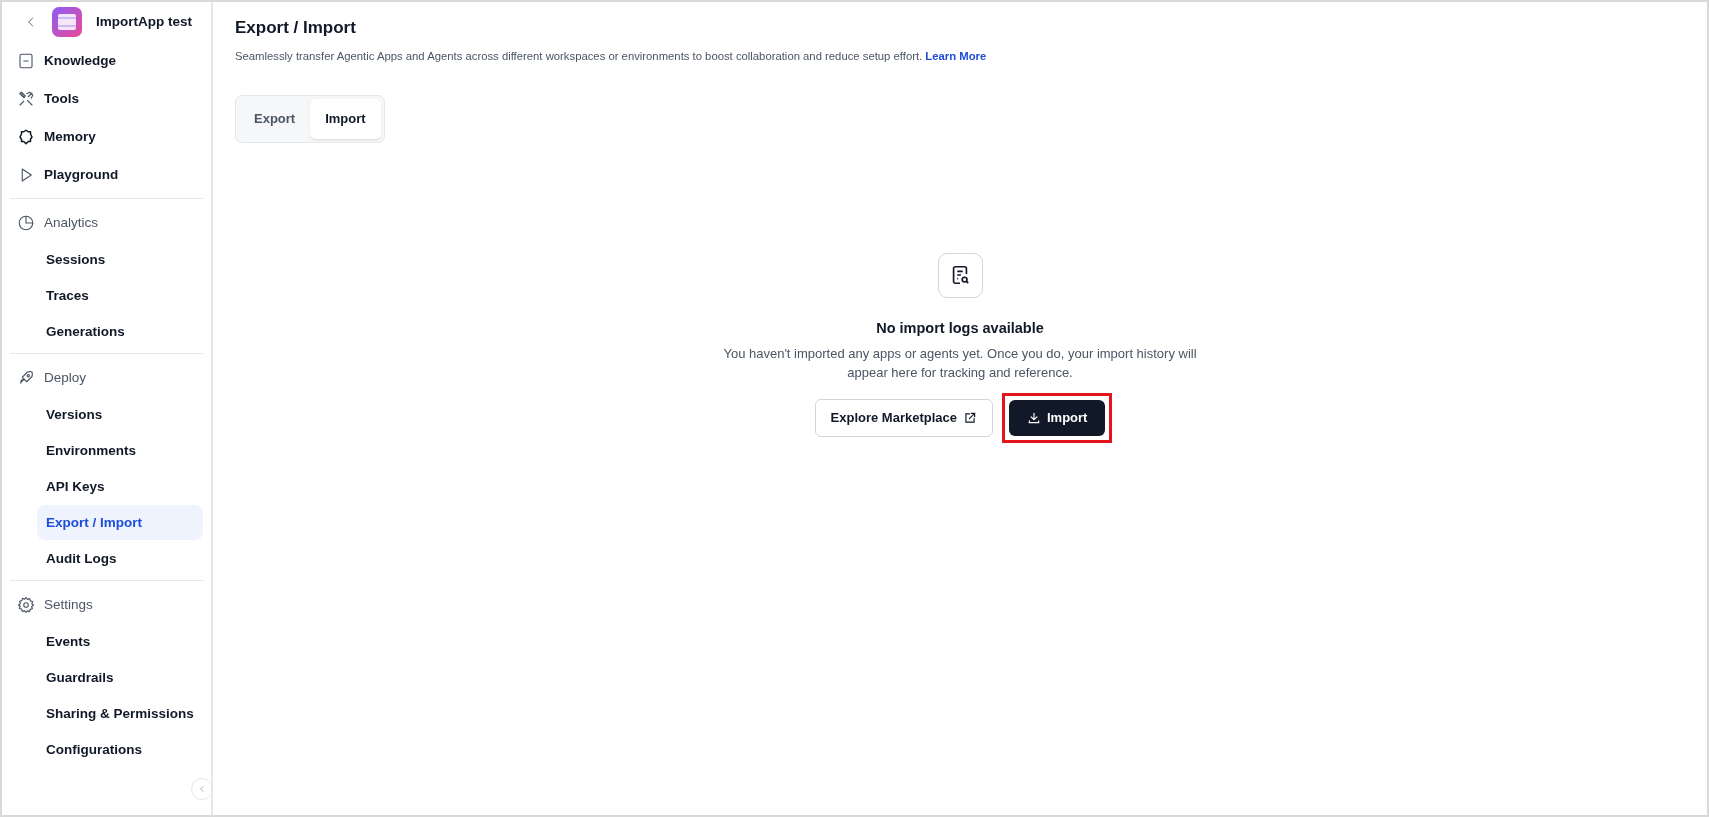 This screenshot has width=1709, height=817. What do you see at coordinates (956, 56) in the screenshot?
I see `learn-more-link: Learn More` at bounding box center [956, 56].